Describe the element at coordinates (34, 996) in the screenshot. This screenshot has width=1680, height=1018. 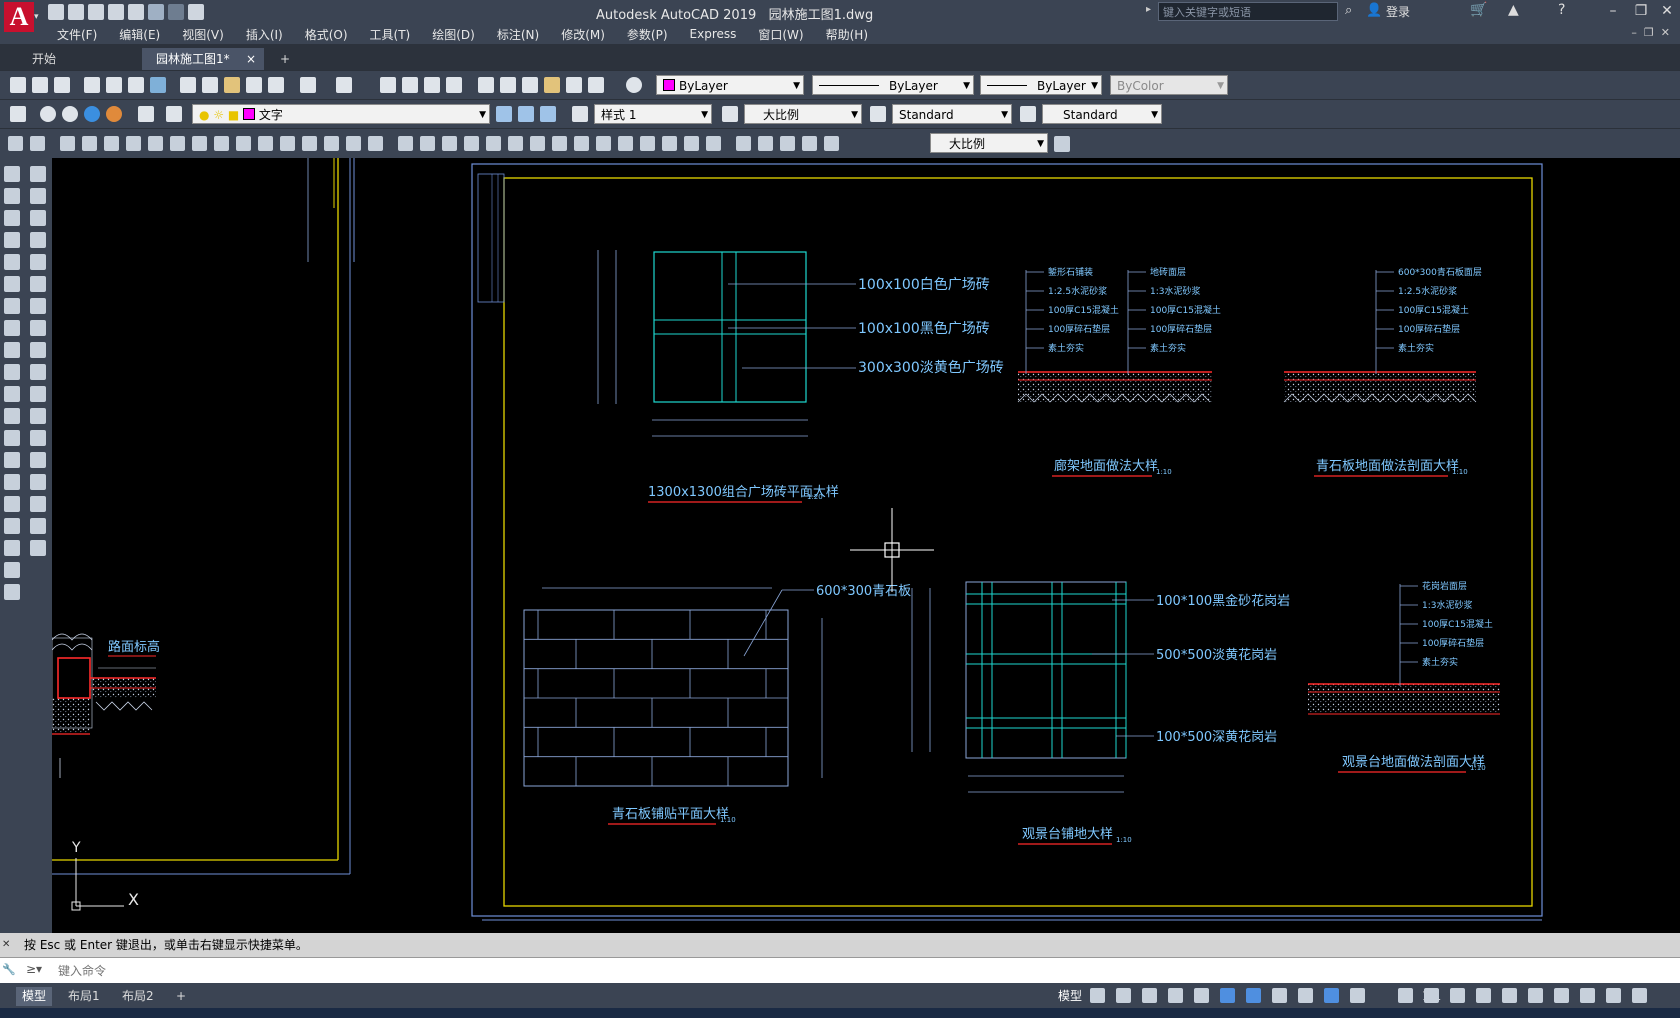
I see `tab-model-layout: 模型` at that location.